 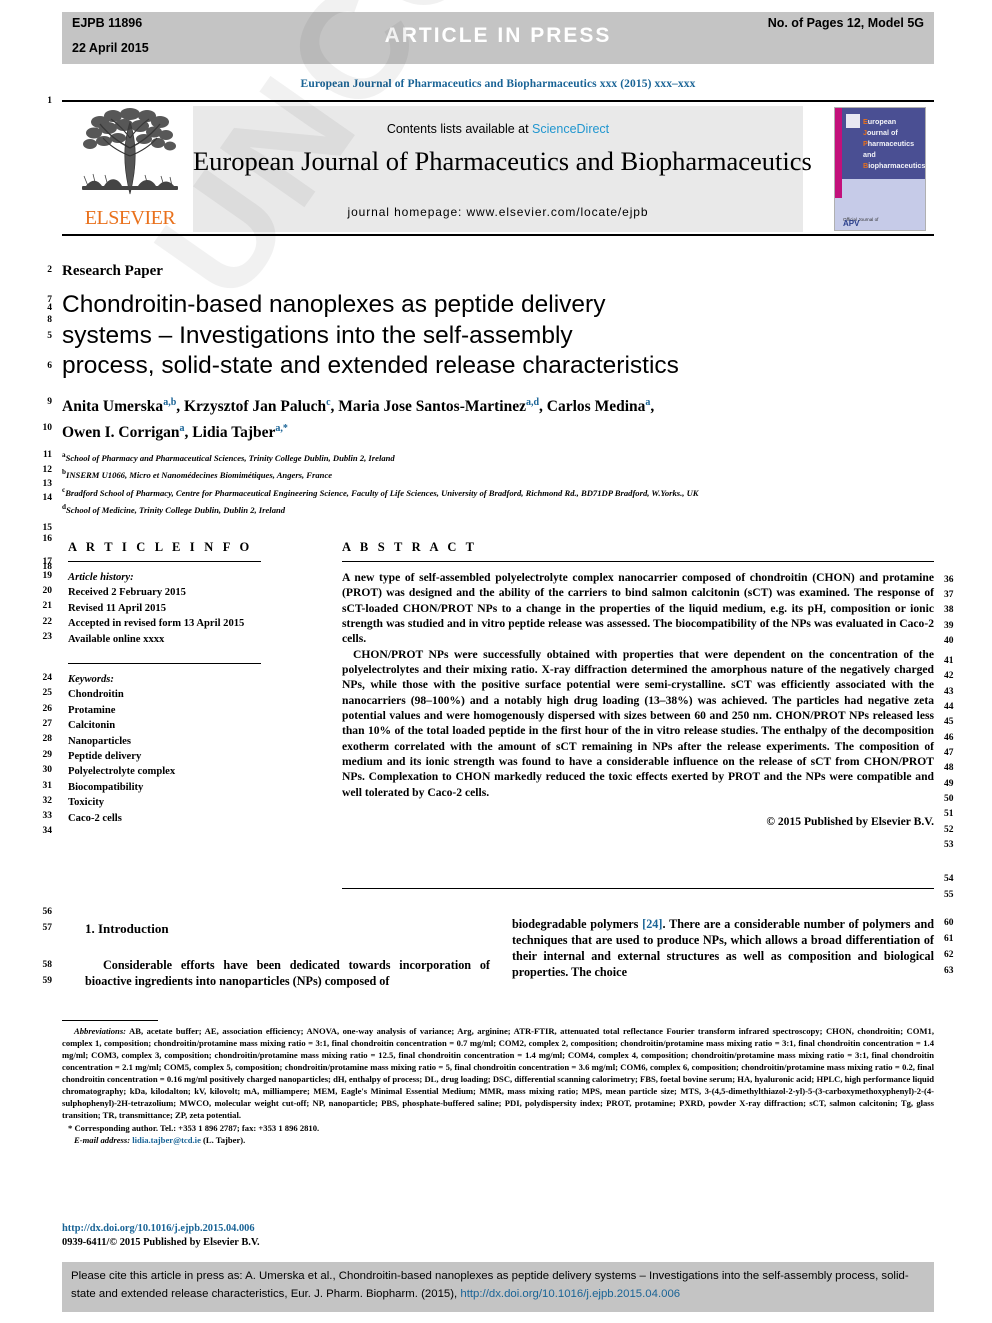 I want to click on line-number: 2, so click(x=49, y=270).